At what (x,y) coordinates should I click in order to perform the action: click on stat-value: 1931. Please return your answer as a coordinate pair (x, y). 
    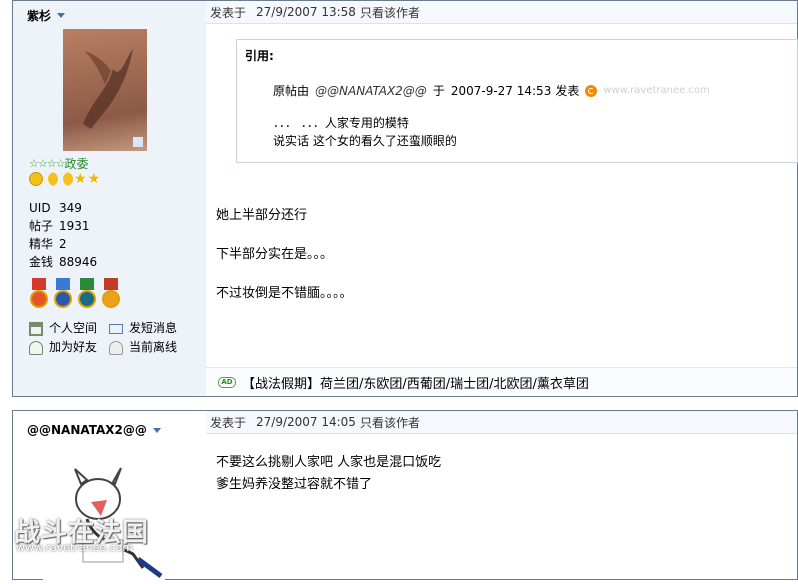
    Looking at the image, I should click on (74, 226).